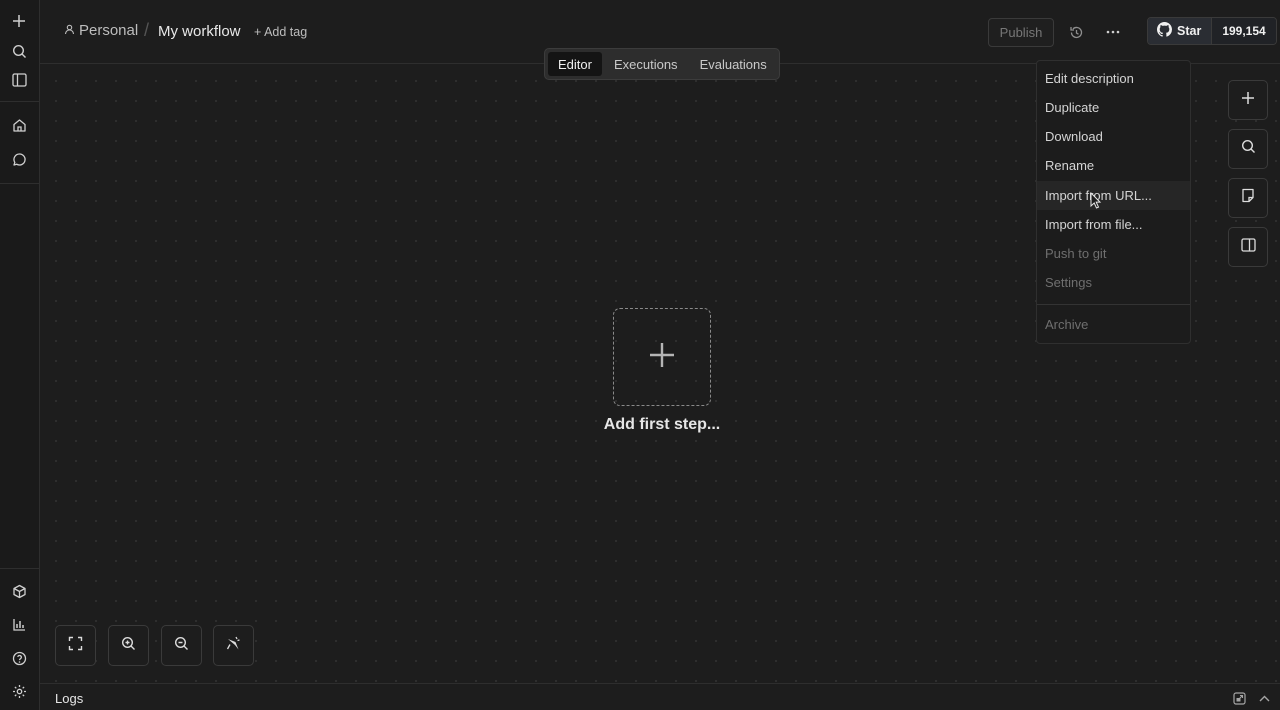 Image resolution: width=1280 pixels, height=710 pixels. Describe the element at coordinates (19, 624) in the screenshot. I see `insights-icon` at that location.